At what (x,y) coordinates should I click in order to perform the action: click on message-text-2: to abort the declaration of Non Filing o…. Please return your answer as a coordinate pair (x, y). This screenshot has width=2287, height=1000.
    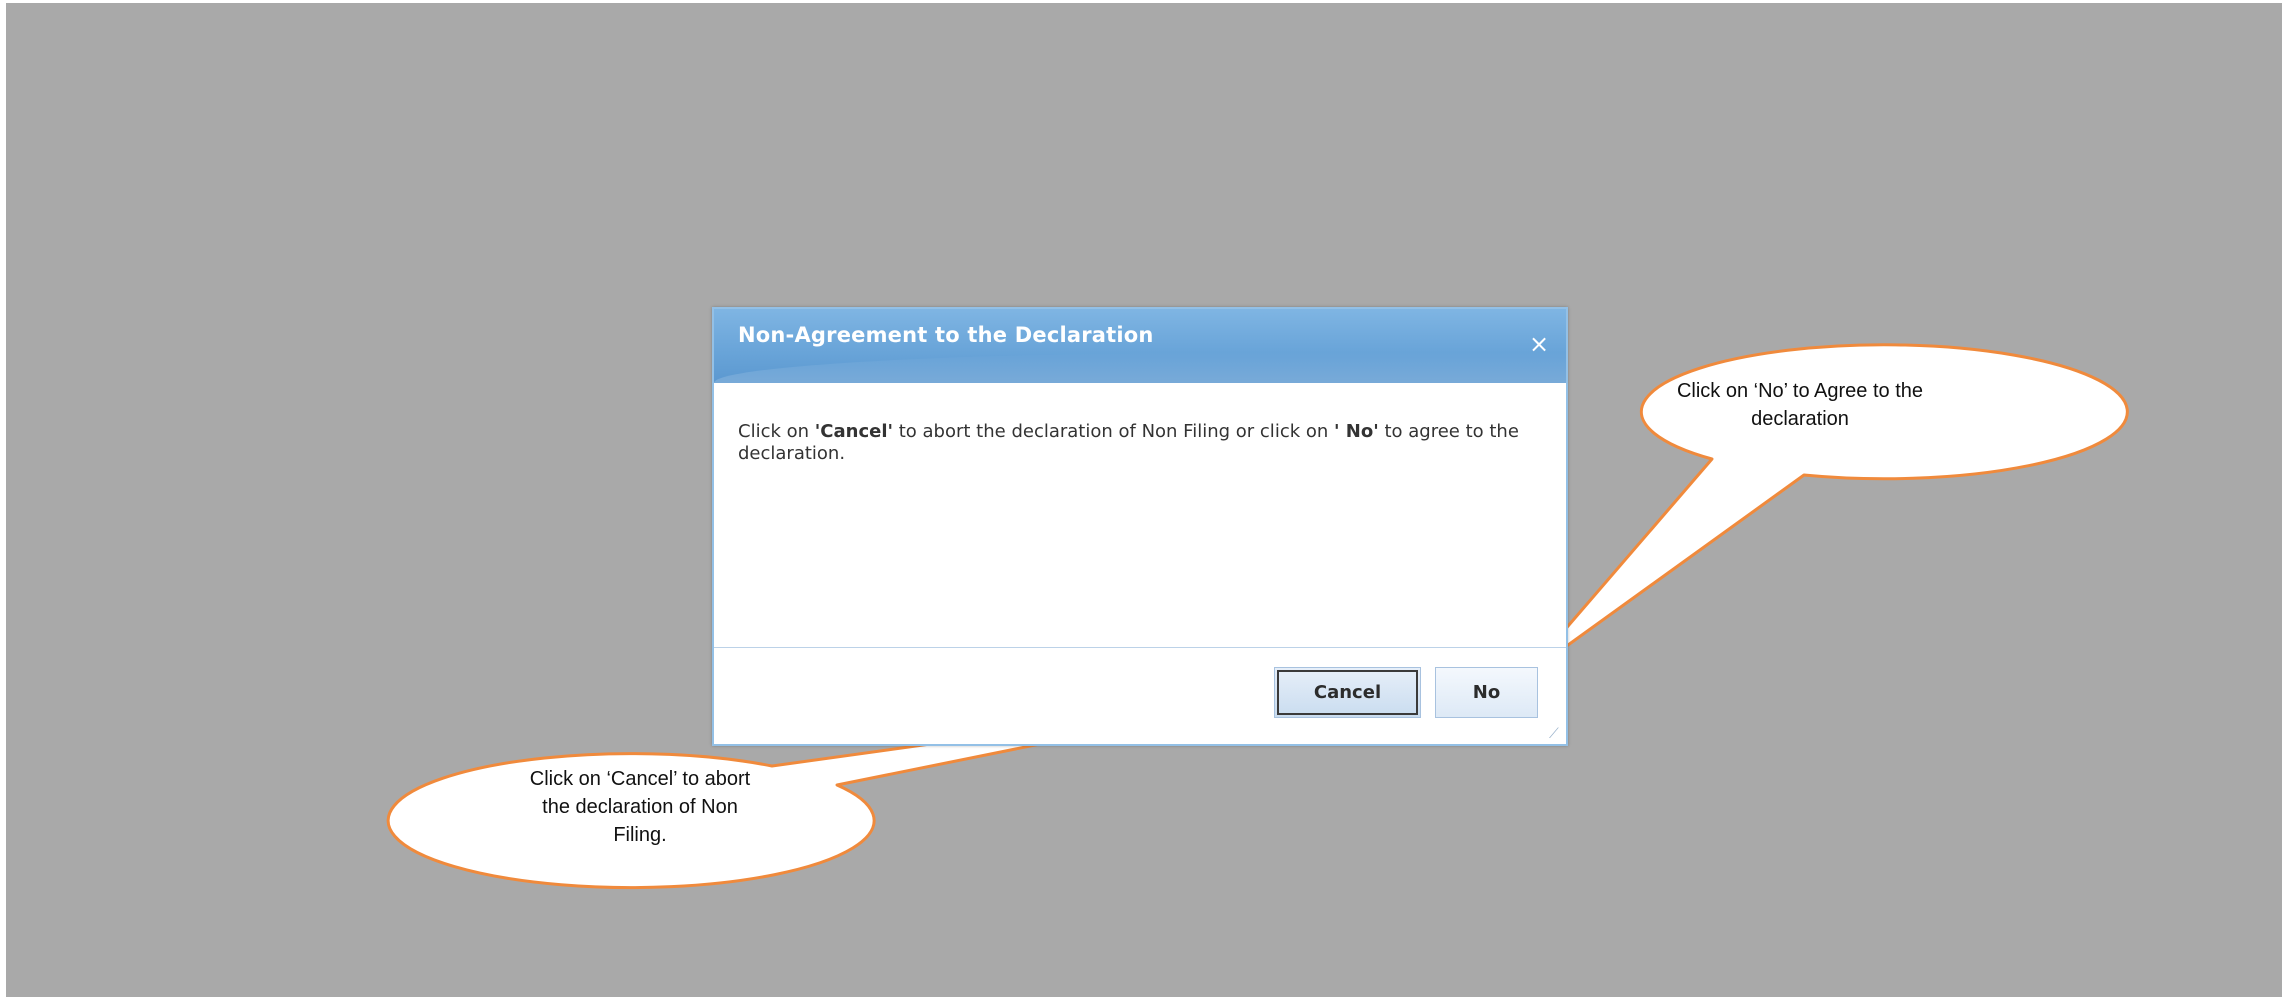
    Looking at the image, I should click on (1113, 431).